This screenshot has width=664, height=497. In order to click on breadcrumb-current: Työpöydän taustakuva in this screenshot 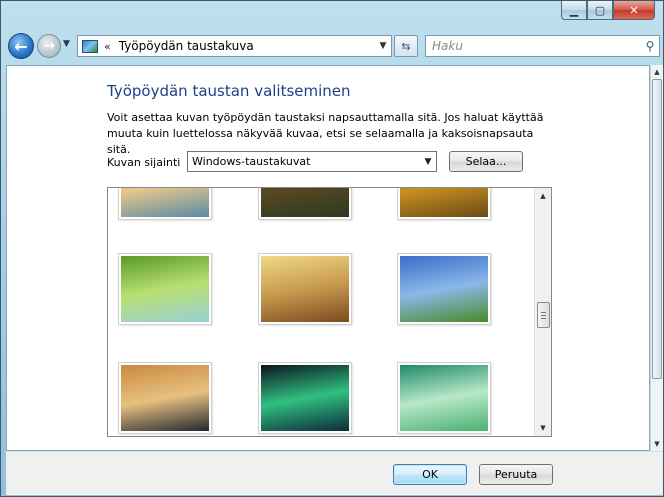, I will do `click(247, 46)`.